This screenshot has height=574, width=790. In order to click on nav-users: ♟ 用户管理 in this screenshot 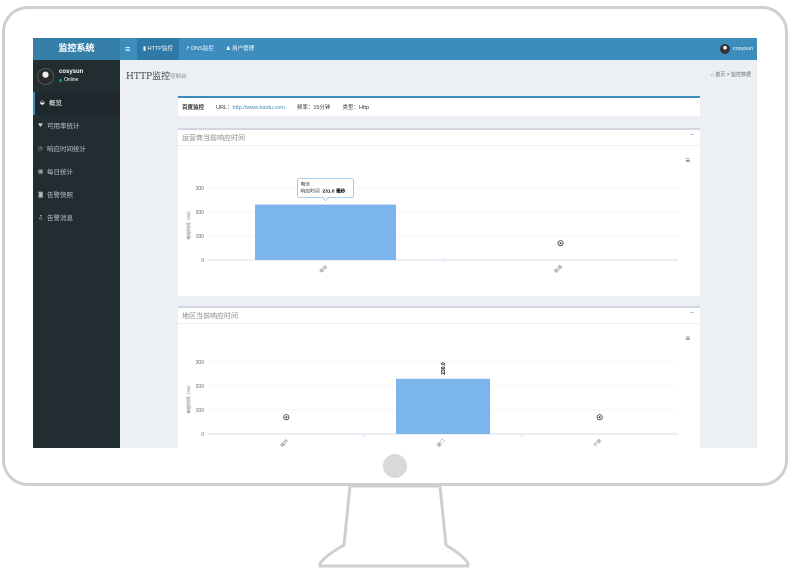, I will do `click(240, 49)`.